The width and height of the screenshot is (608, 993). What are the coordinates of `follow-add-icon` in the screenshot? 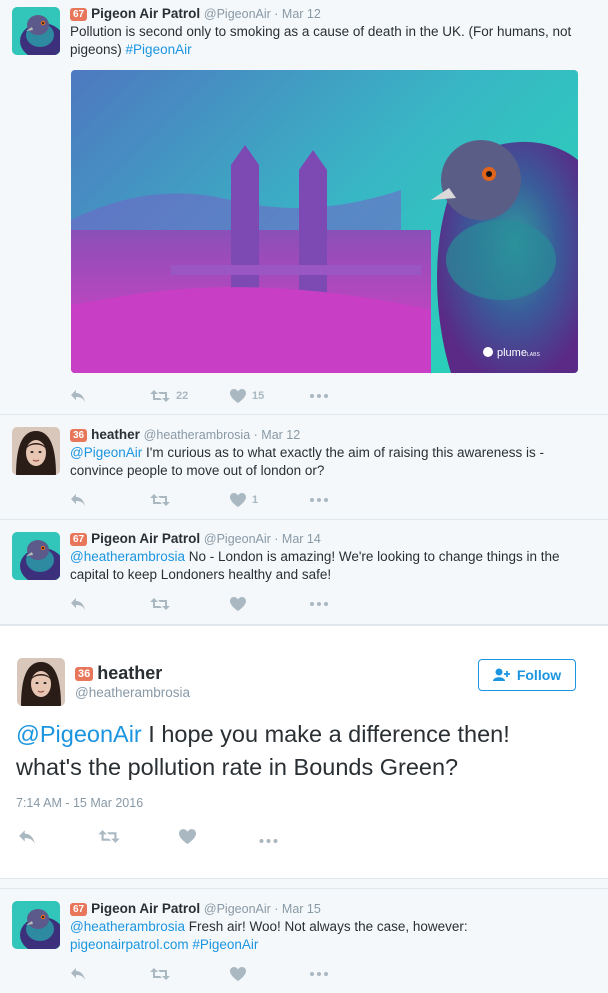 It's located at (501, 674).